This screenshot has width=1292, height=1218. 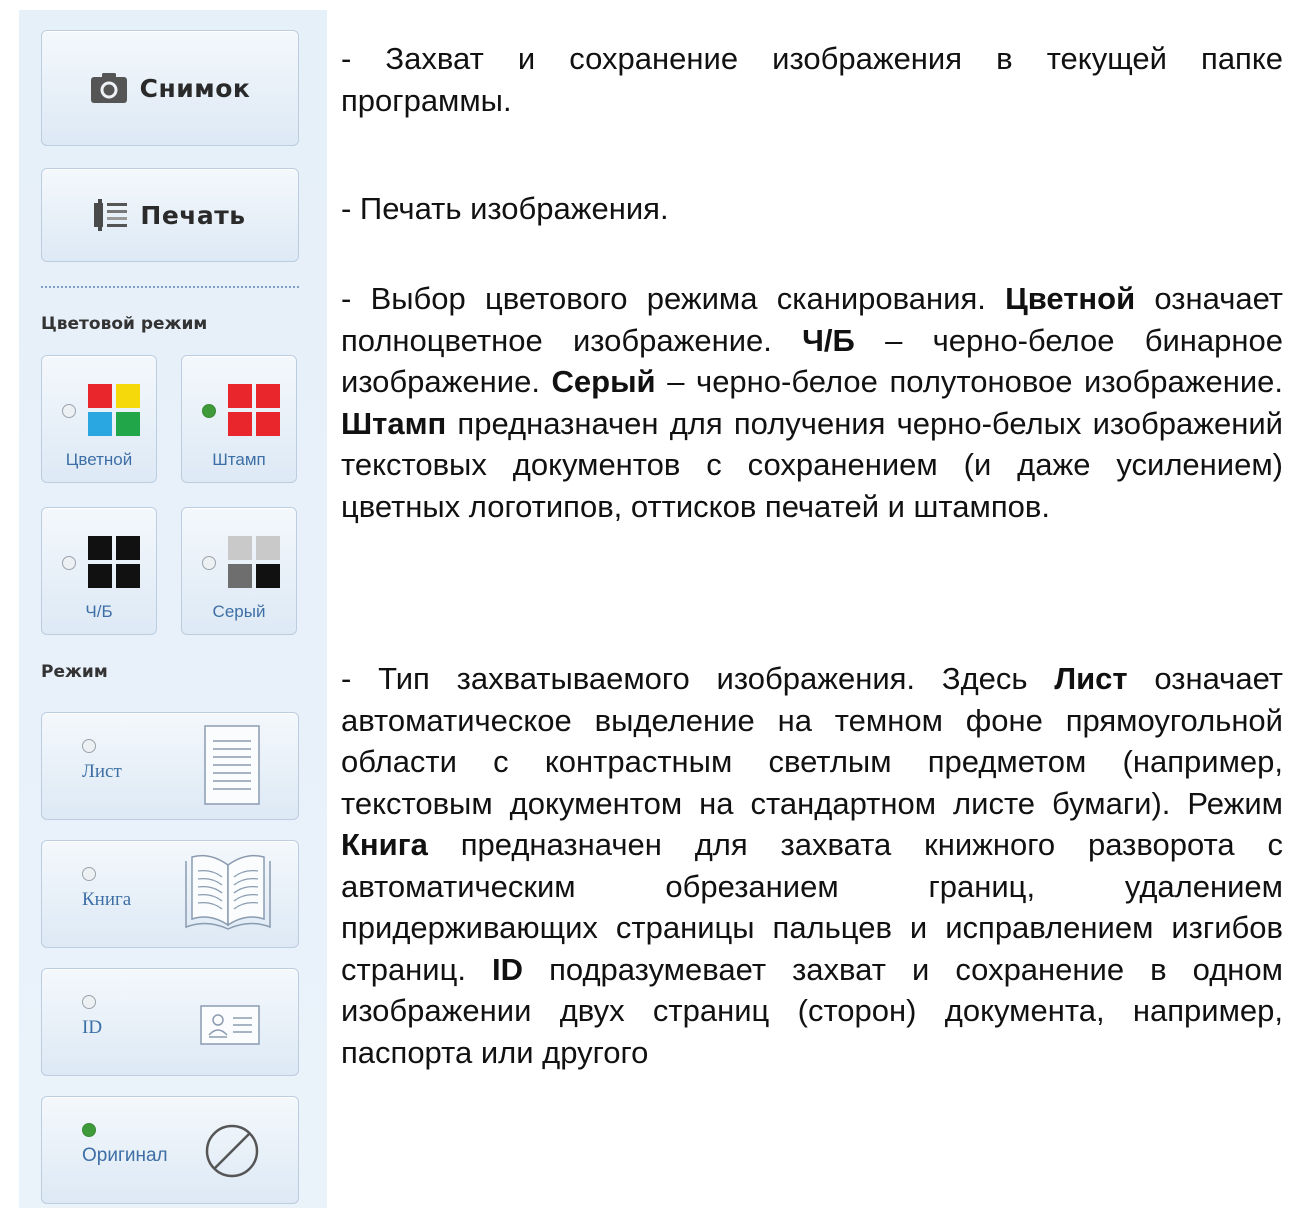 I want to click on term-stamp: Штамп, so click(x=394, y=423).